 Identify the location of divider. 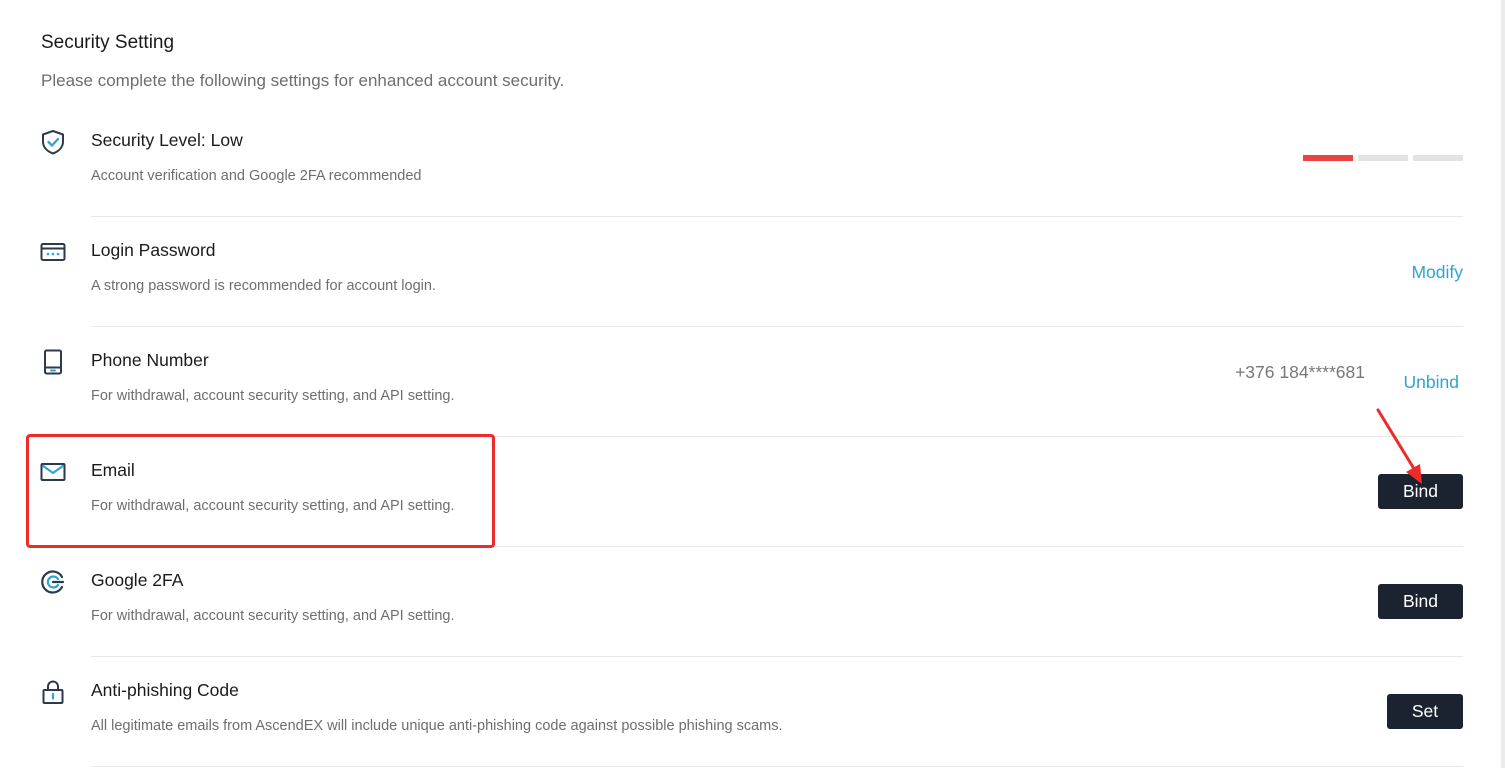
(777, 766).